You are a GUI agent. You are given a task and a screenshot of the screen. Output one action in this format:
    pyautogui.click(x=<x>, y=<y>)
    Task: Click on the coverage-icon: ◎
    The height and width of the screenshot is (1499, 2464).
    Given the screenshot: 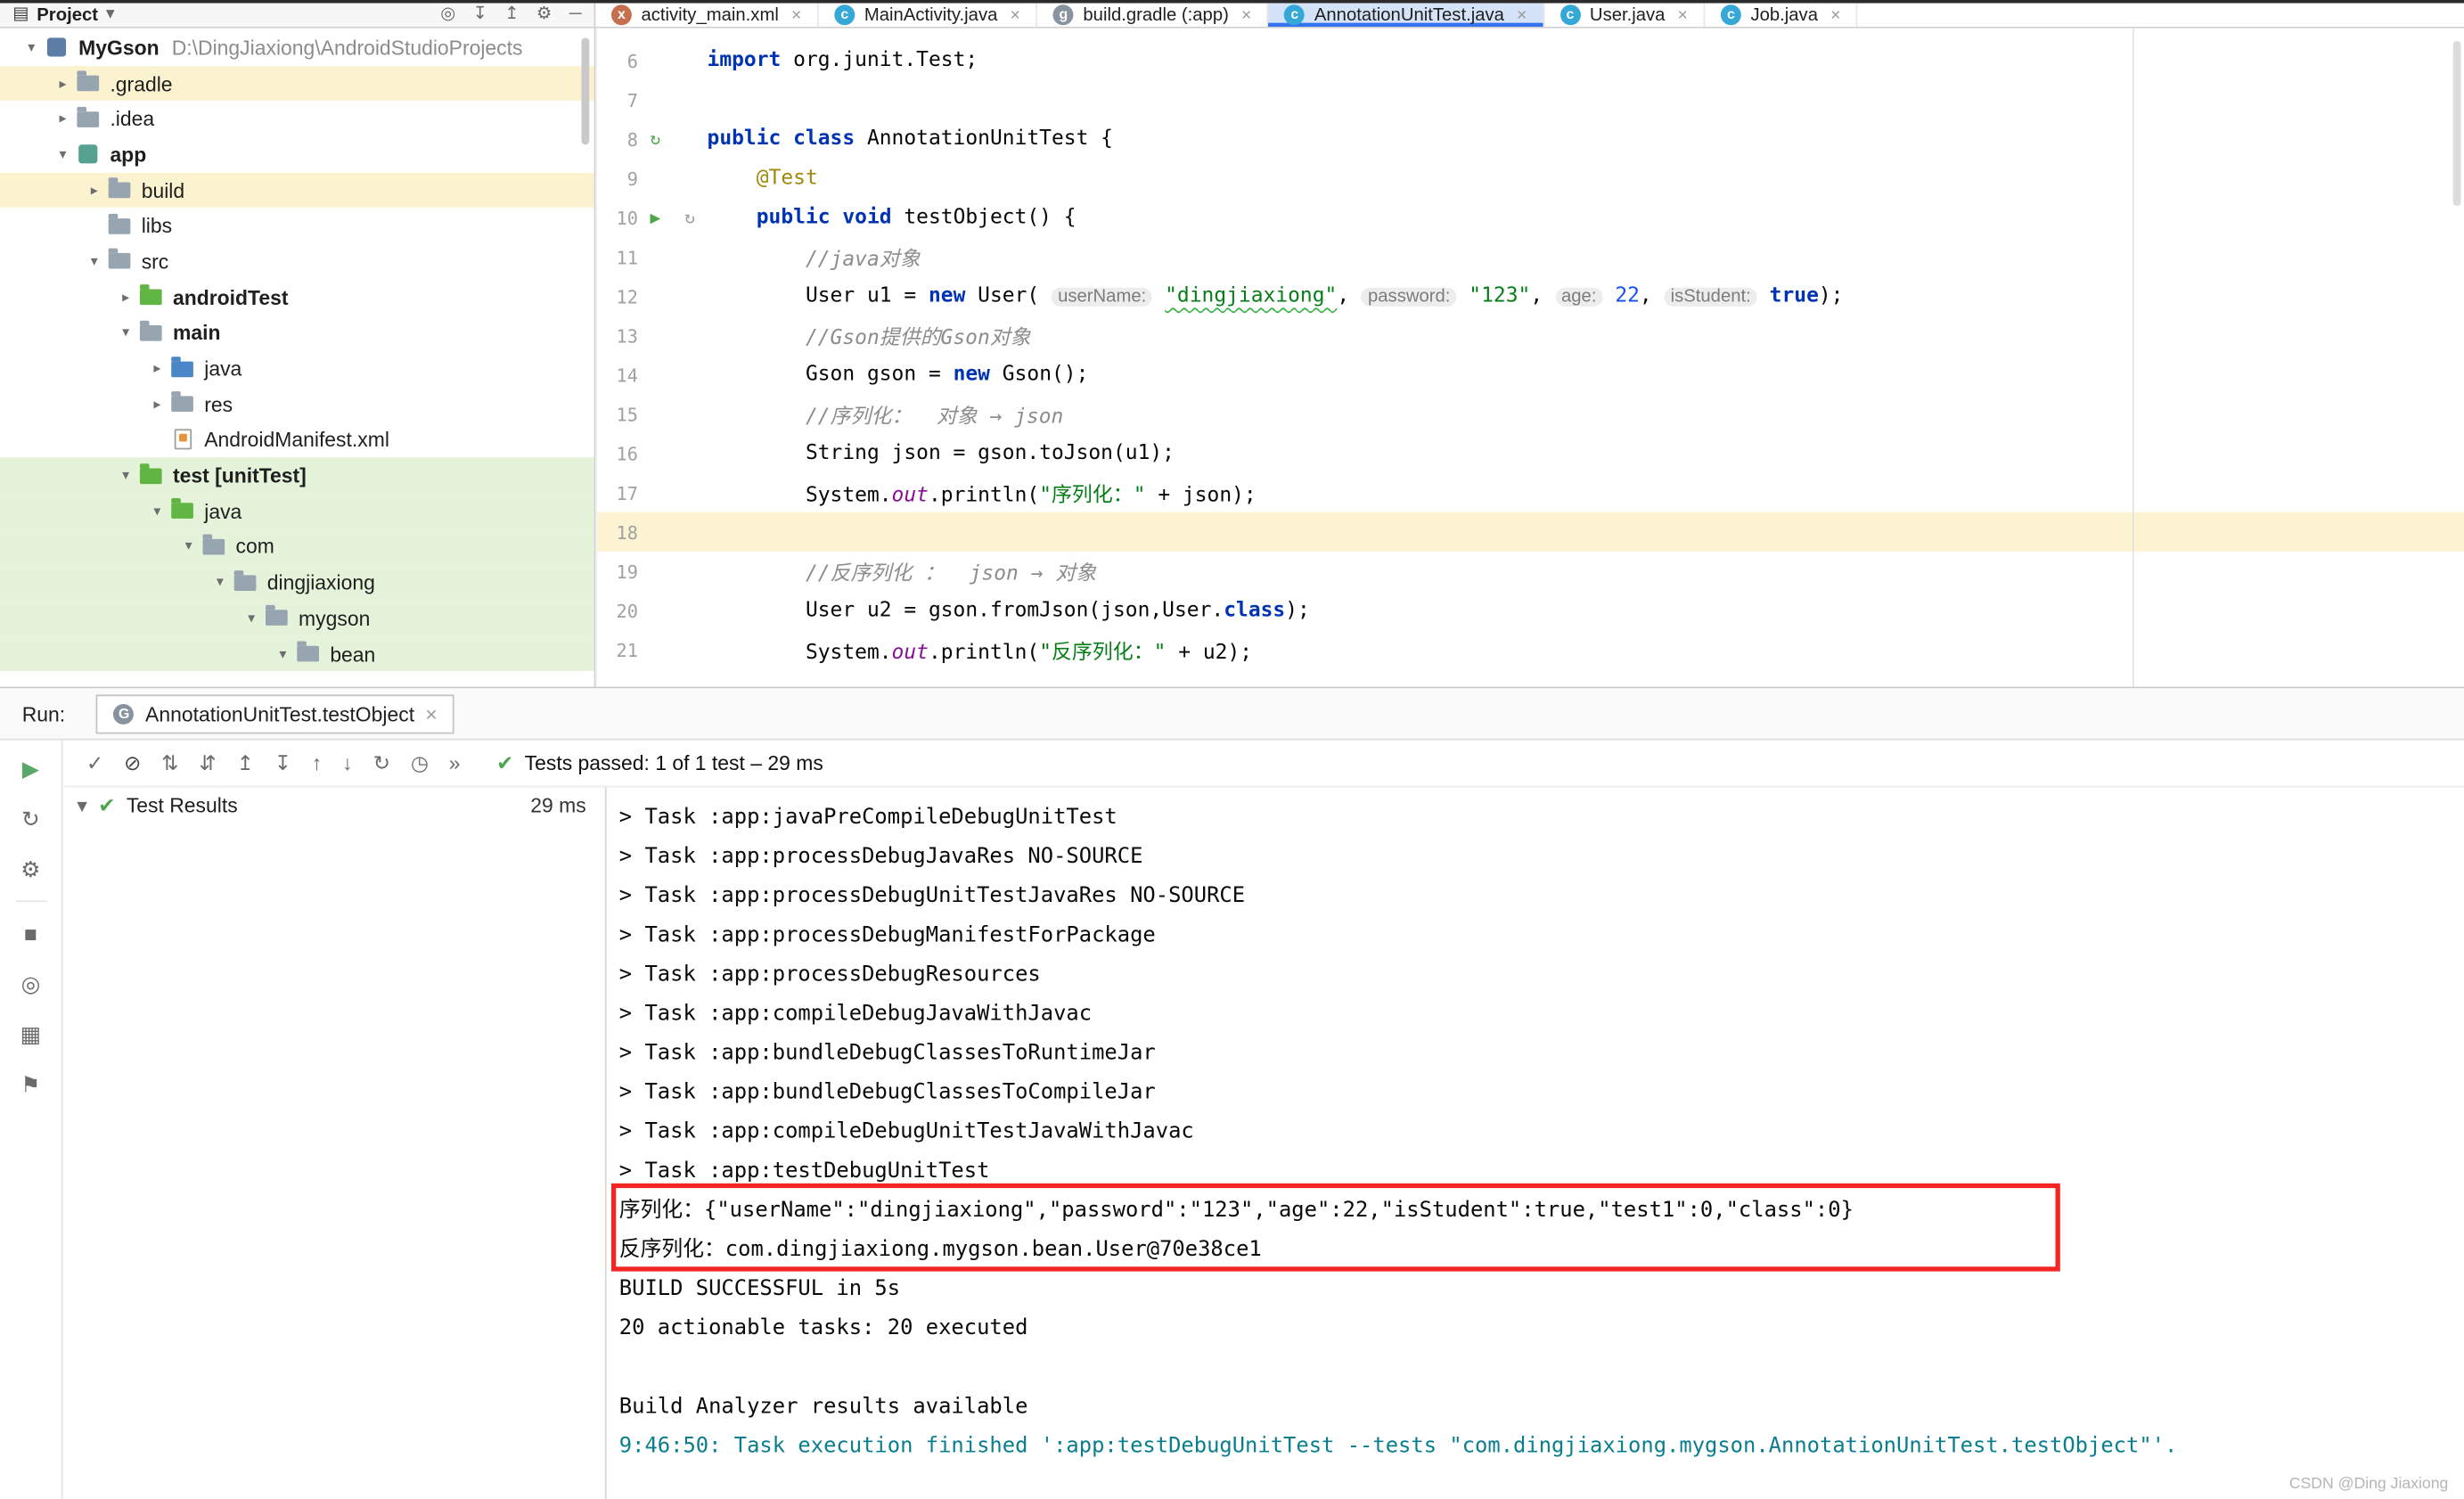 What is the action you would take?
    pyautogui.click(x=30, y=984)
    